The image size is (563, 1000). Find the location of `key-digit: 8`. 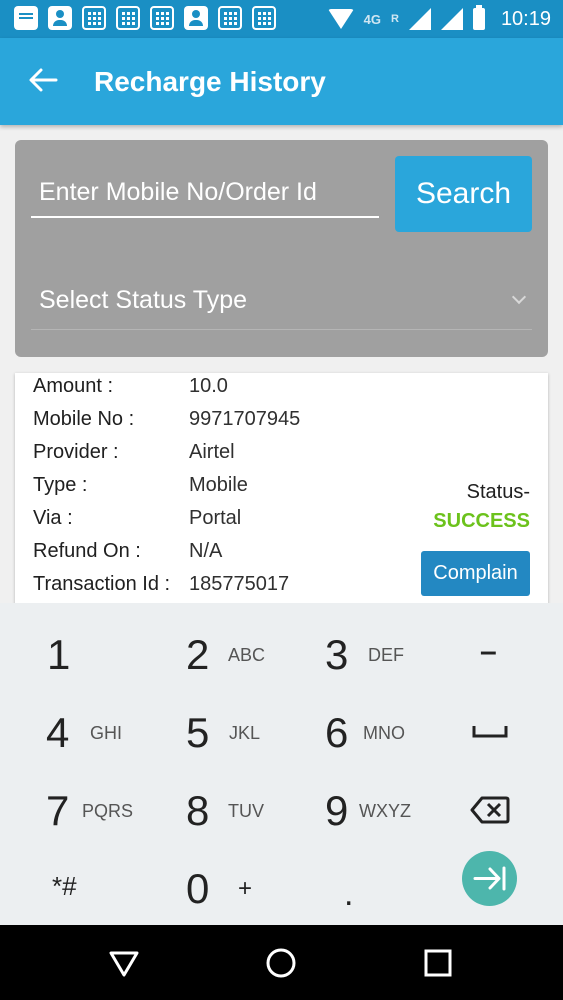

key-digit: 8 is located at coordinates (198, 810).